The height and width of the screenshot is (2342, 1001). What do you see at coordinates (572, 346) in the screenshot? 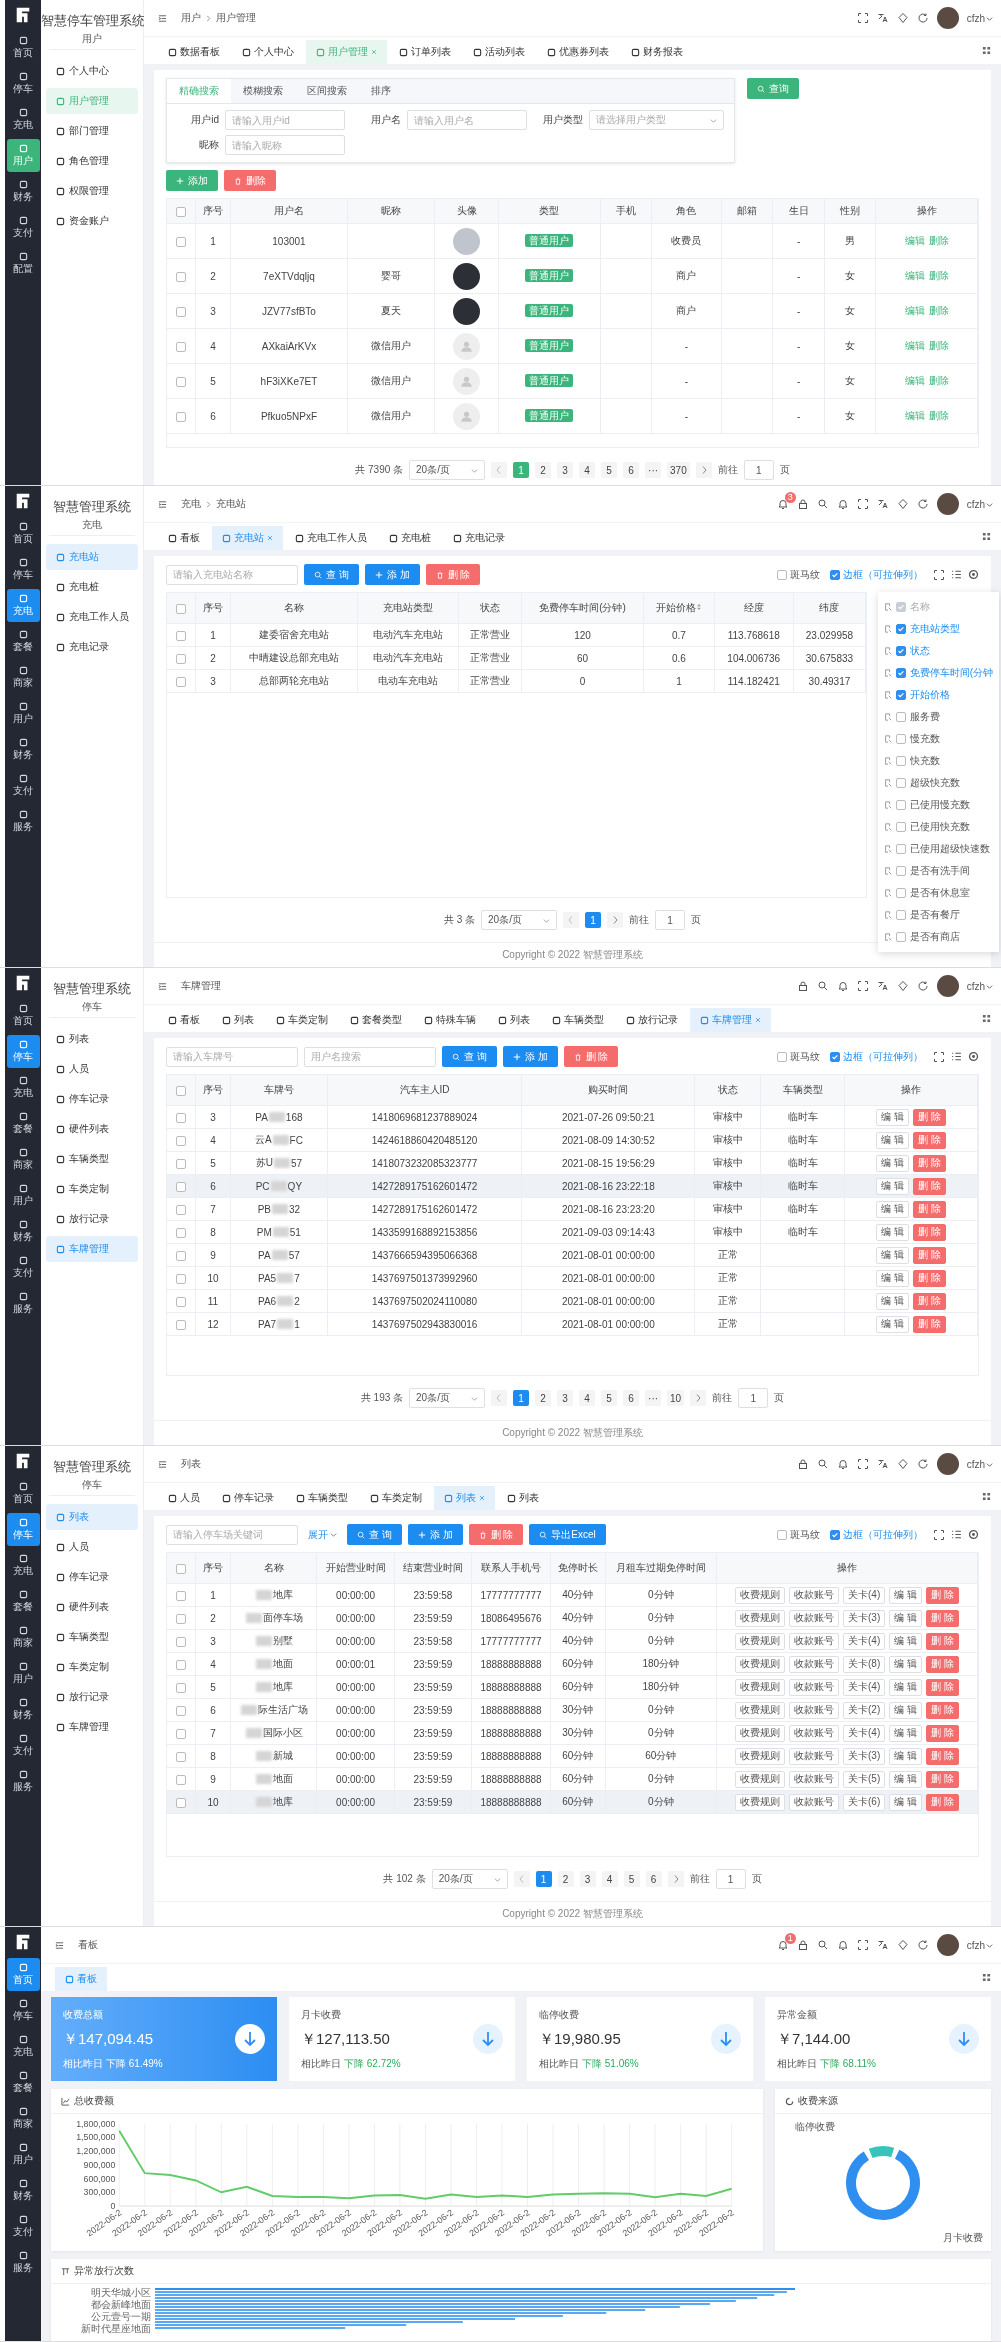
I see `table-row: 4 AXkaiArKVx 微信用户 普通用户 - - 女 编辑 删除` at bounding box center [572, 346].